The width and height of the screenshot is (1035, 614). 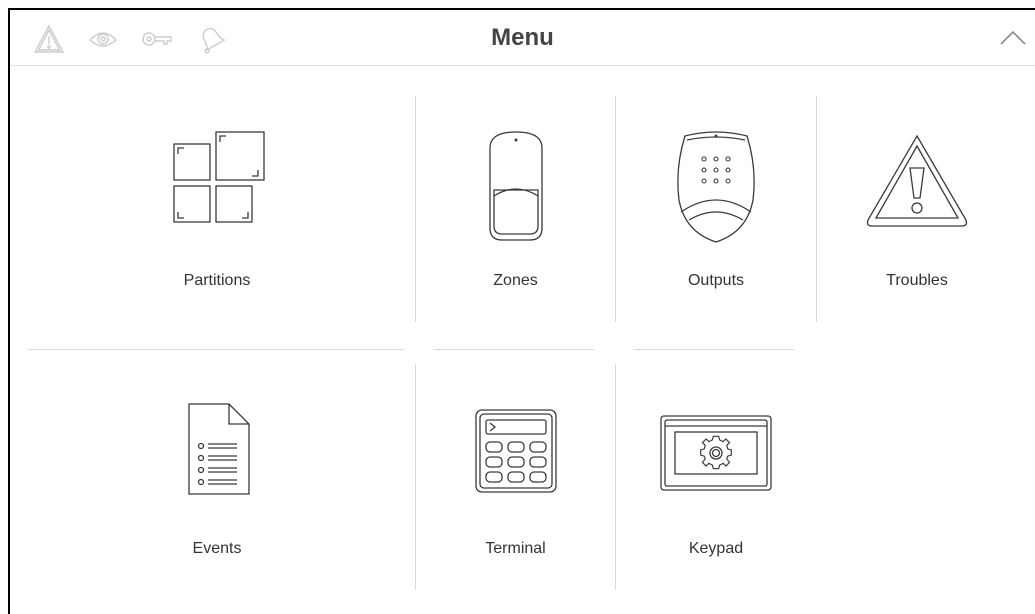 I want to click on terminal-icon, so click(x=515, y=451).